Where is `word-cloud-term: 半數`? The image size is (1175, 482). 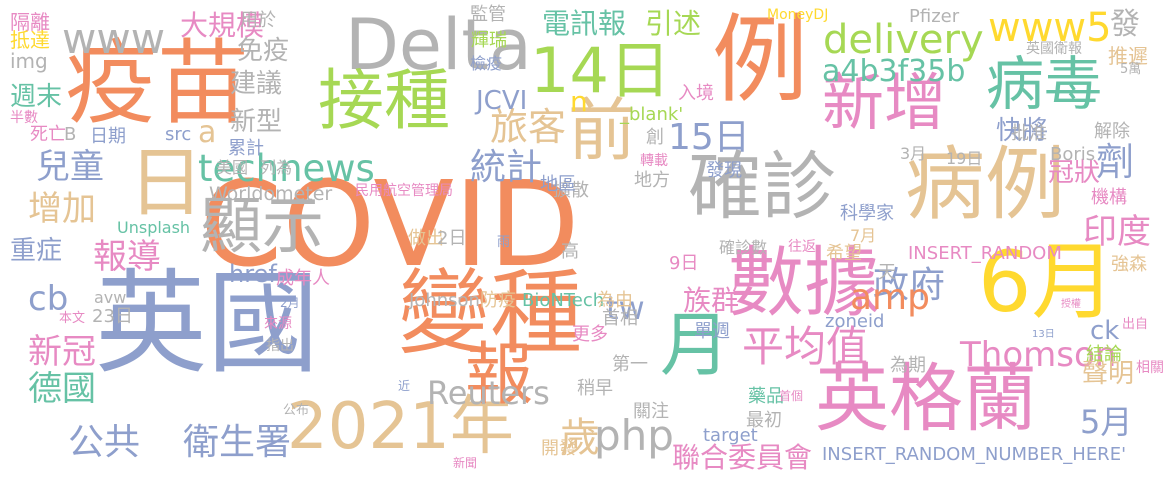 word-cloud-term: 半數 is located at coordinates (24, 118).